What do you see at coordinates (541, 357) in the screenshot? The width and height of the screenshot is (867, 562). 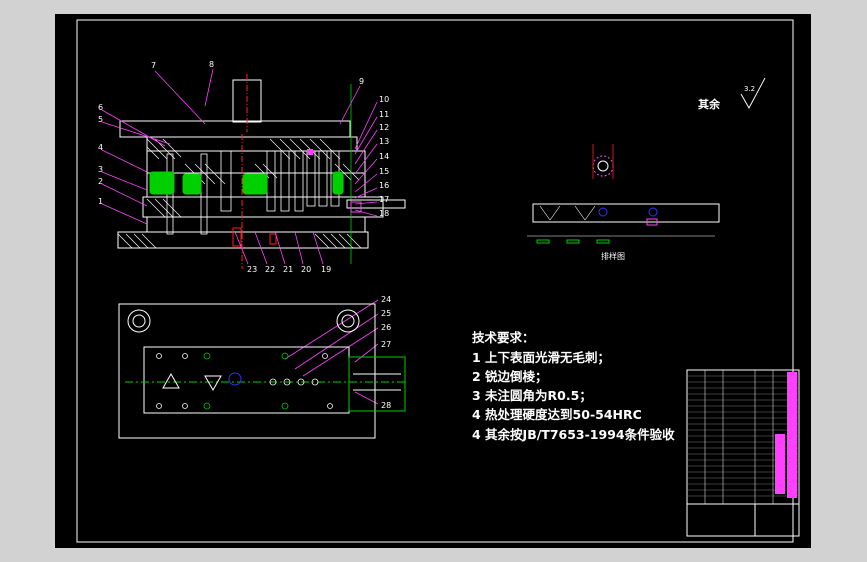 I see `requirement-1: 1 上下表面光滑无毛刺；` at bounding box center [541, 357].